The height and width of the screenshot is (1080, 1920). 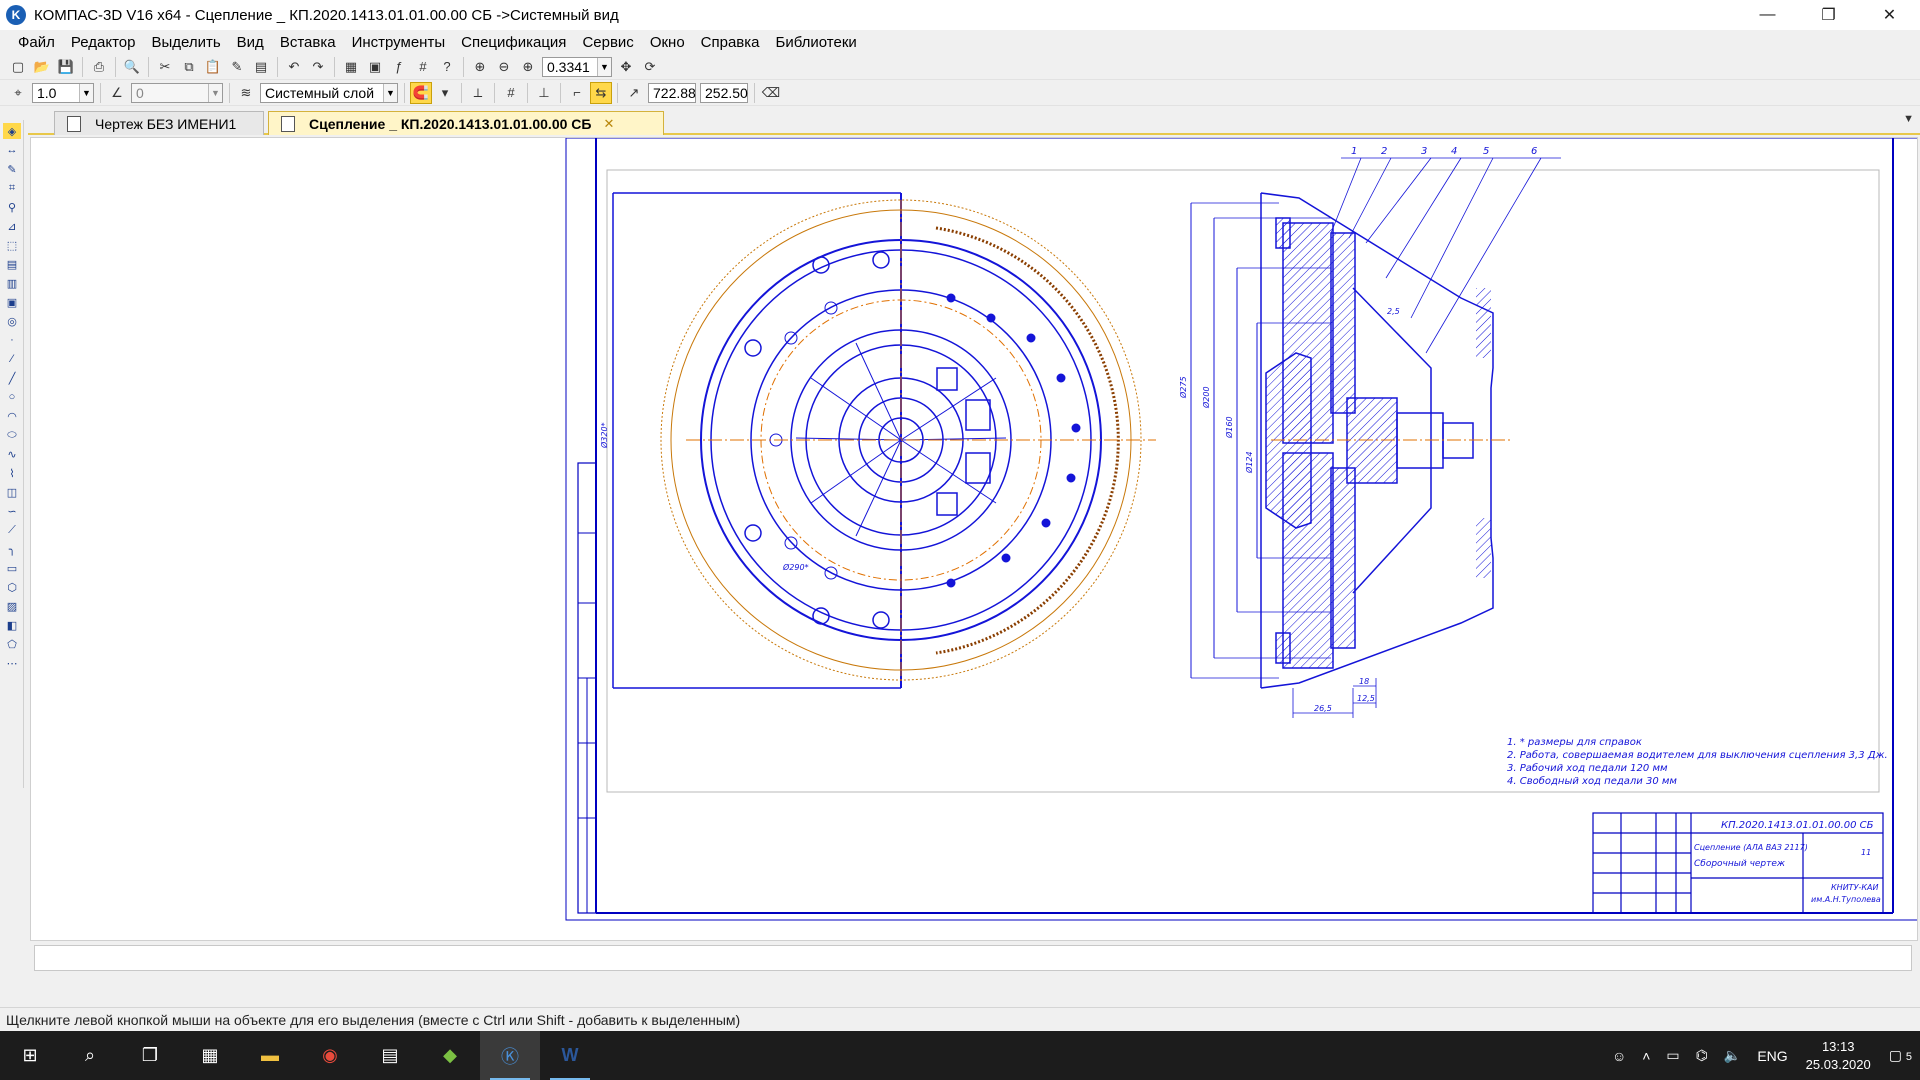 What do you see at coordinates (816, 42) in the screenshot?
I see `menu-libraries: Библиотеки` at bounding box center [816, 42].